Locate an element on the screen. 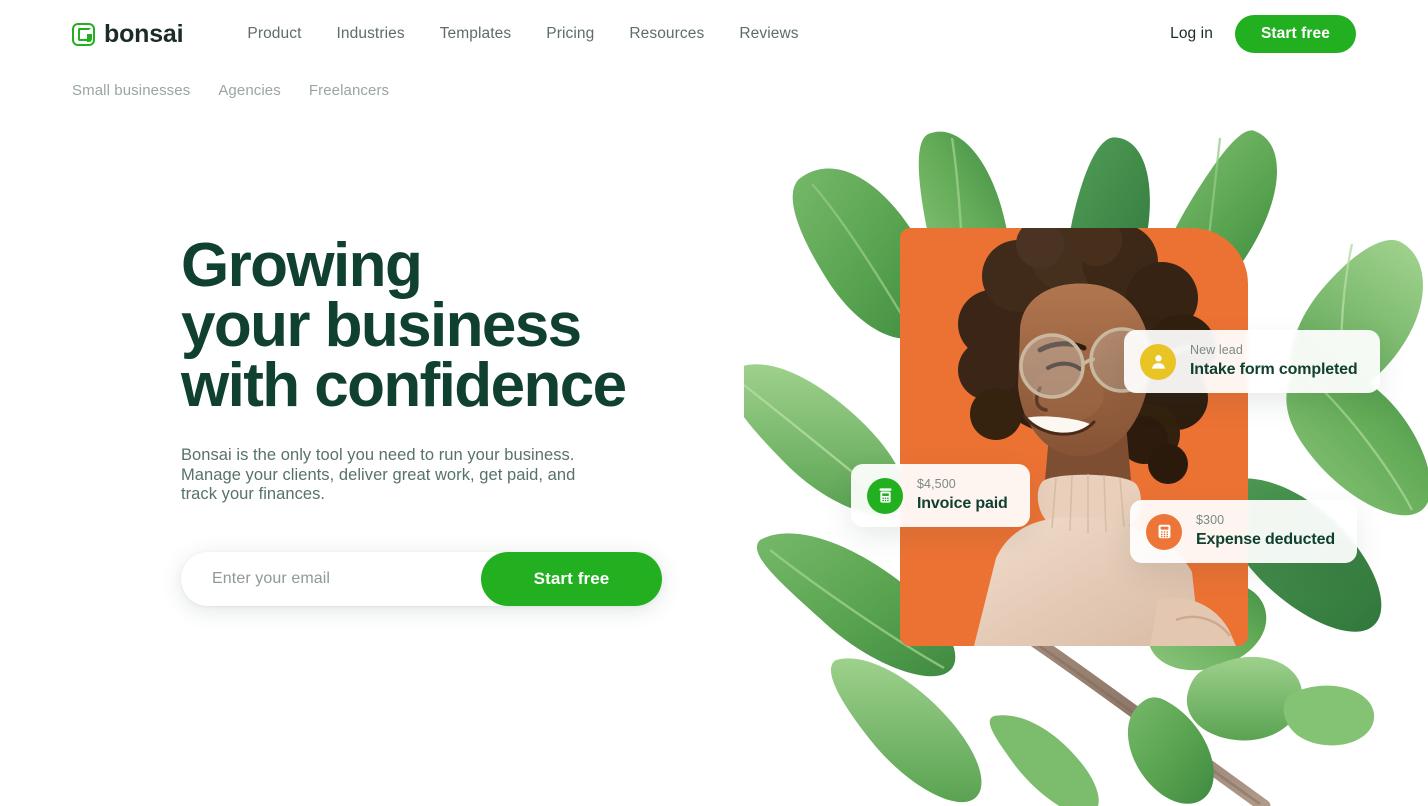 The width and height of the screenshot is (1428, 806). nav-item-templates: Templates is located at coordinates (476, 34).